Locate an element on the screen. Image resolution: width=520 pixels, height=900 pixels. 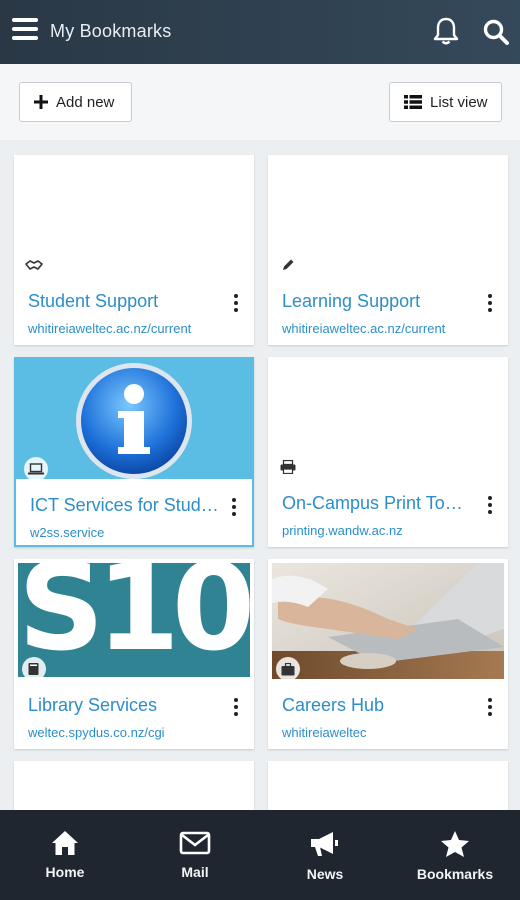
nav-bookmarks-label: Bookmarks is located at coordinates (455, 874).